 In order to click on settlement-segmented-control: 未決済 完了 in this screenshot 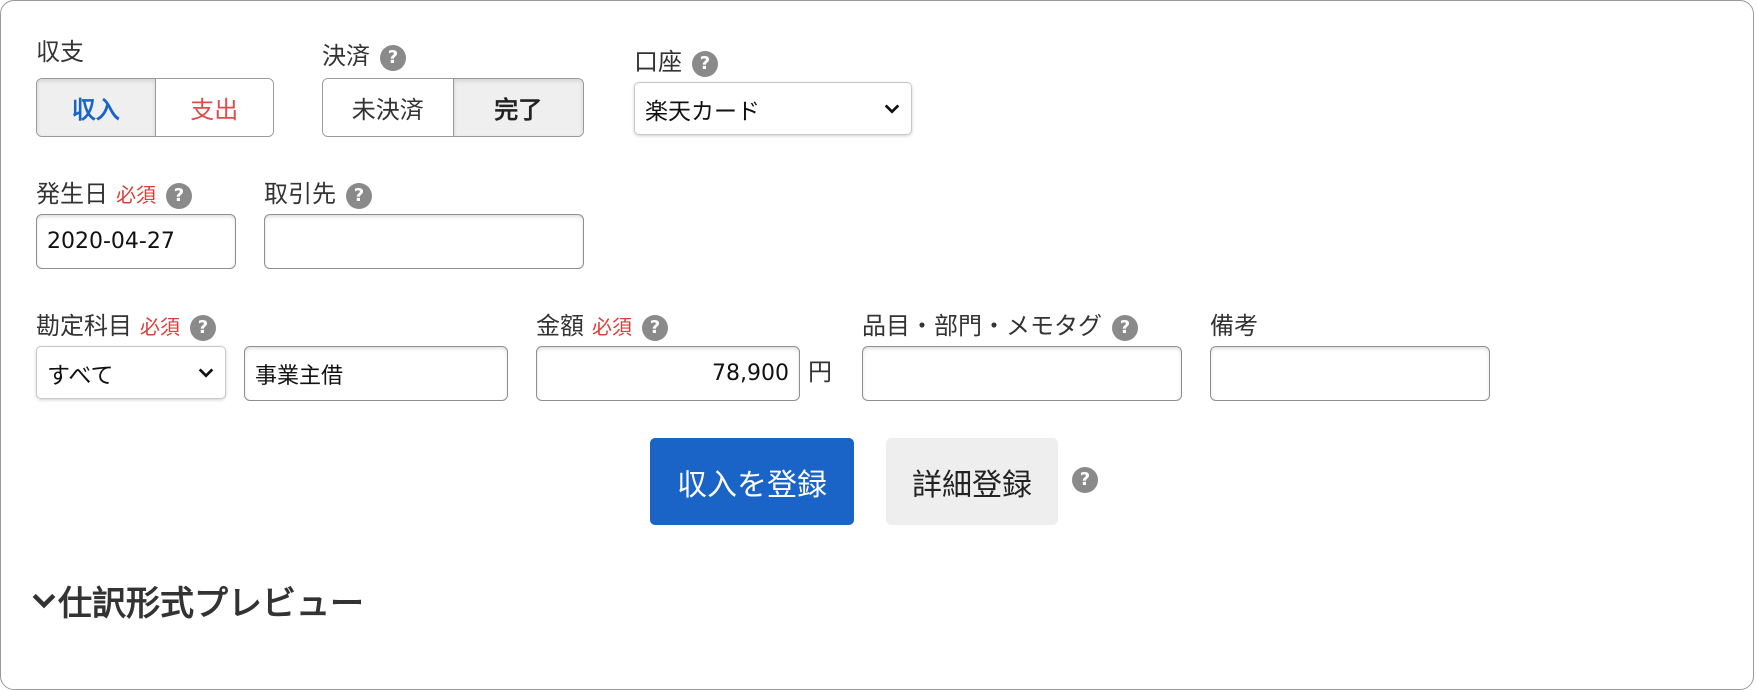, I will do `click(453, 107)`.